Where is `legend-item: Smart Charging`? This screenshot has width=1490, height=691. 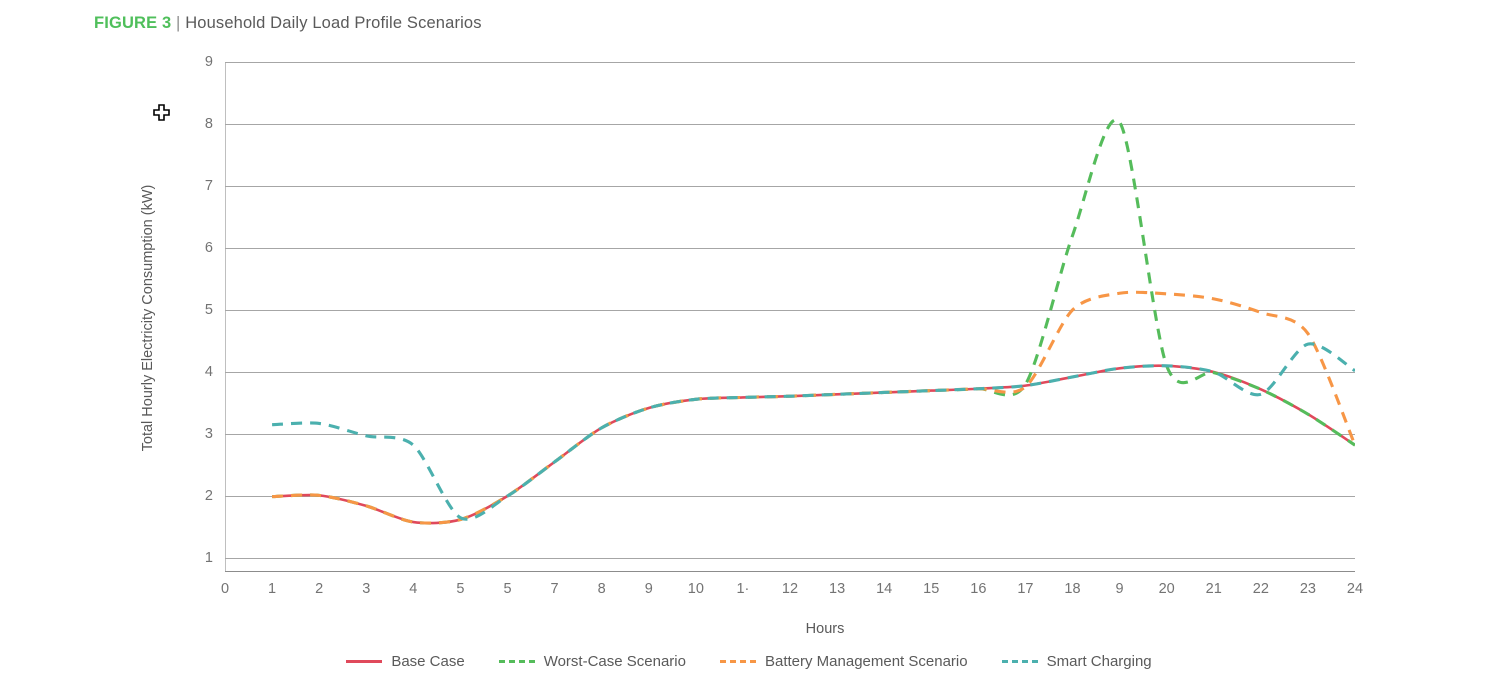
legend-item: Smart Charging is located at coordinates (1076, 661).